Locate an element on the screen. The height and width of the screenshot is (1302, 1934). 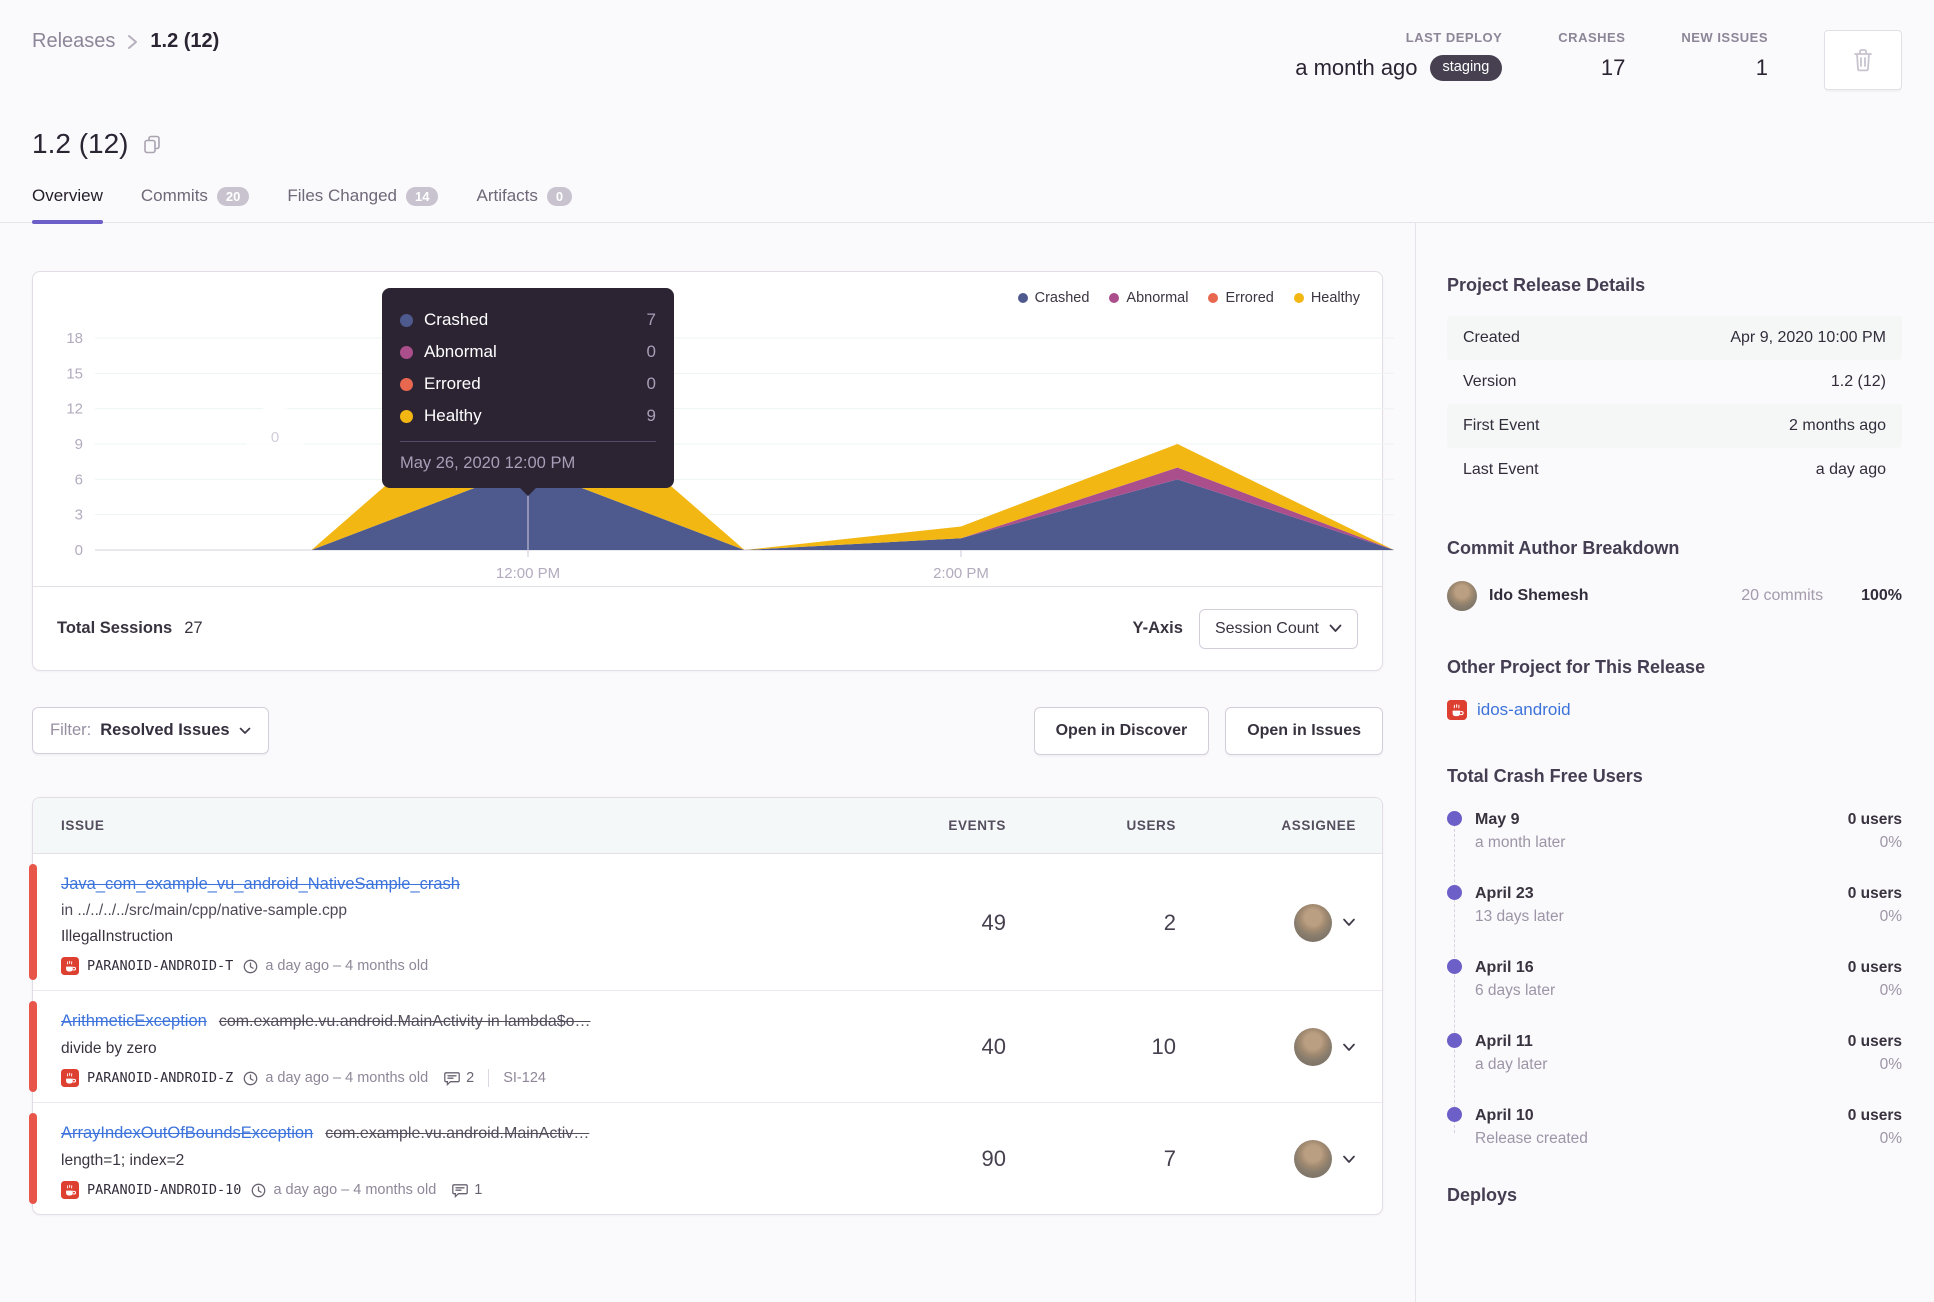
events-count: 40 is located at coordinates (993, 1046).